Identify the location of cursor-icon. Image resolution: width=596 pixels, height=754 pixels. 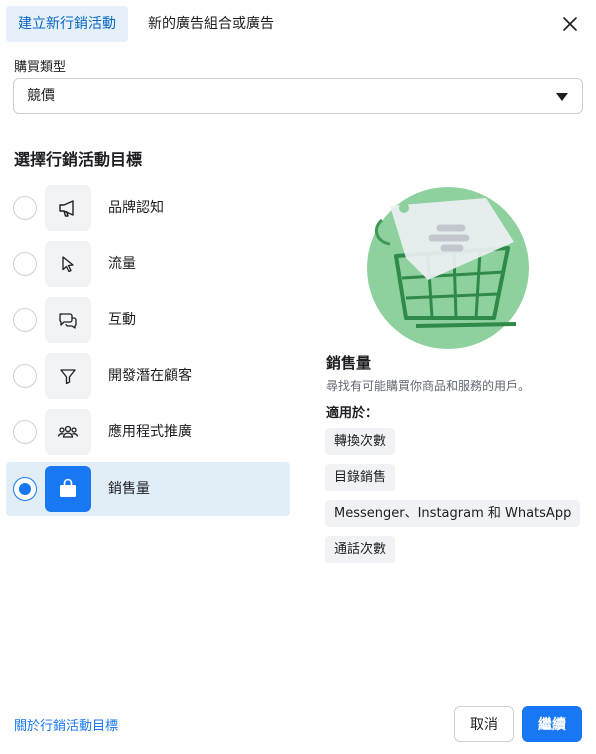
(68, 264).